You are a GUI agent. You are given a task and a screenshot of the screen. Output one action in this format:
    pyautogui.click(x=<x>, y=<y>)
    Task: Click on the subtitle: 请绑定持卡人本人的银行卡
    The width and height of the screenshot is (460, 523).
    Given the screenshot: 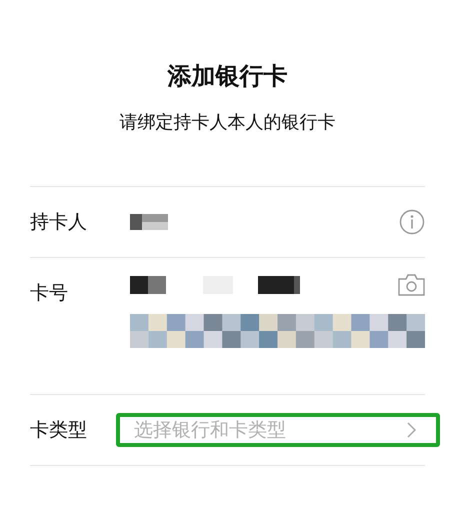 What is the action you would take?
    pyautogui.click(x=227, y=123)
    